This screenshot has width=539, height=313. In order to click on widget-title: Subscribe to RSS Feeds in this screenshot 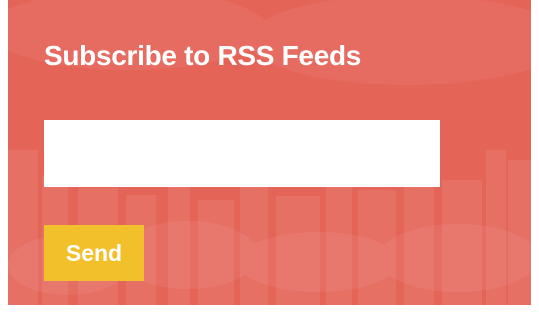, I will do `click(203, 55)`.